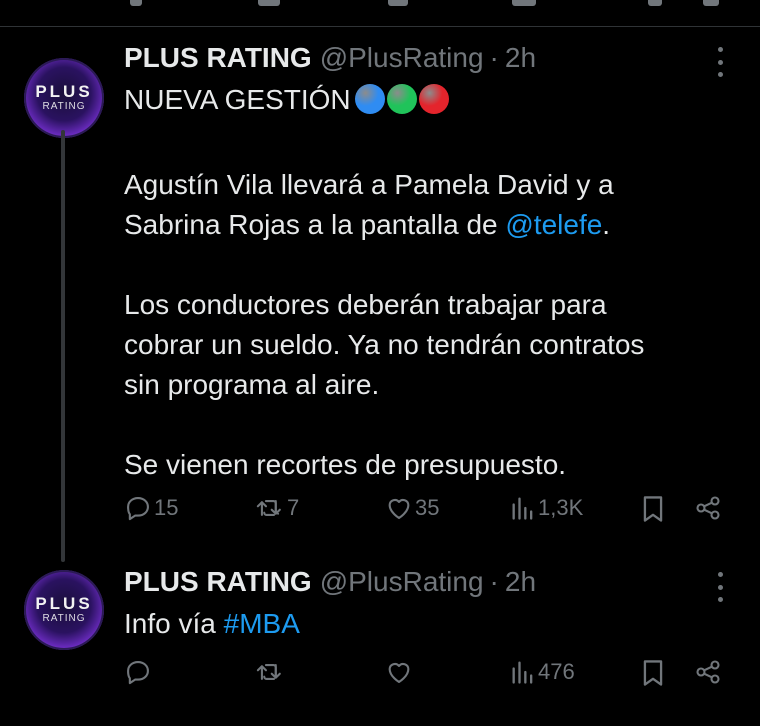 This screenshot has width=760, height=726. Describe the element at coordinates (424, 624) in the screenshot. I see `tweet-text: Info vía #MBA` at that location.